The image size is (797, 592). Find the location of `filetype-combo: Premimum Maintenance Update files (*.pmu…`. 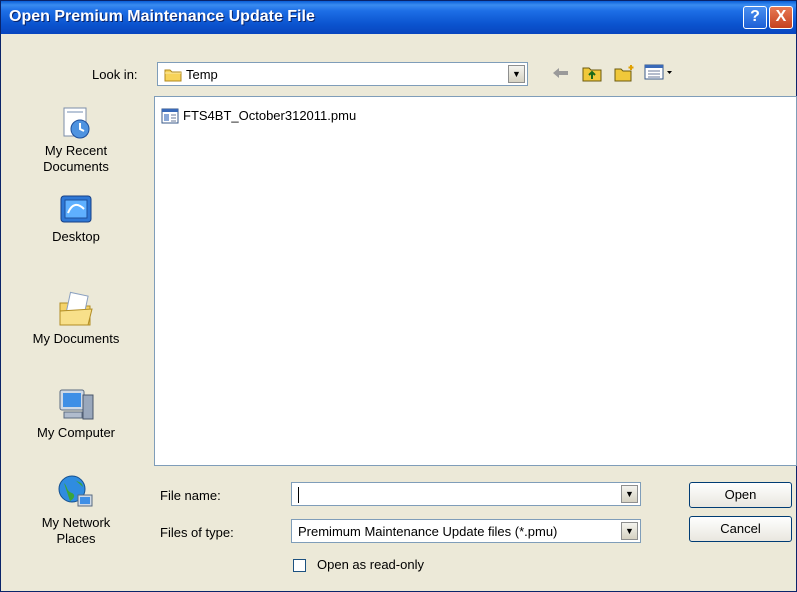

filetype-combo: Premimum Maintenance Update files (*.pmu… is located at coordinates (466, 531).